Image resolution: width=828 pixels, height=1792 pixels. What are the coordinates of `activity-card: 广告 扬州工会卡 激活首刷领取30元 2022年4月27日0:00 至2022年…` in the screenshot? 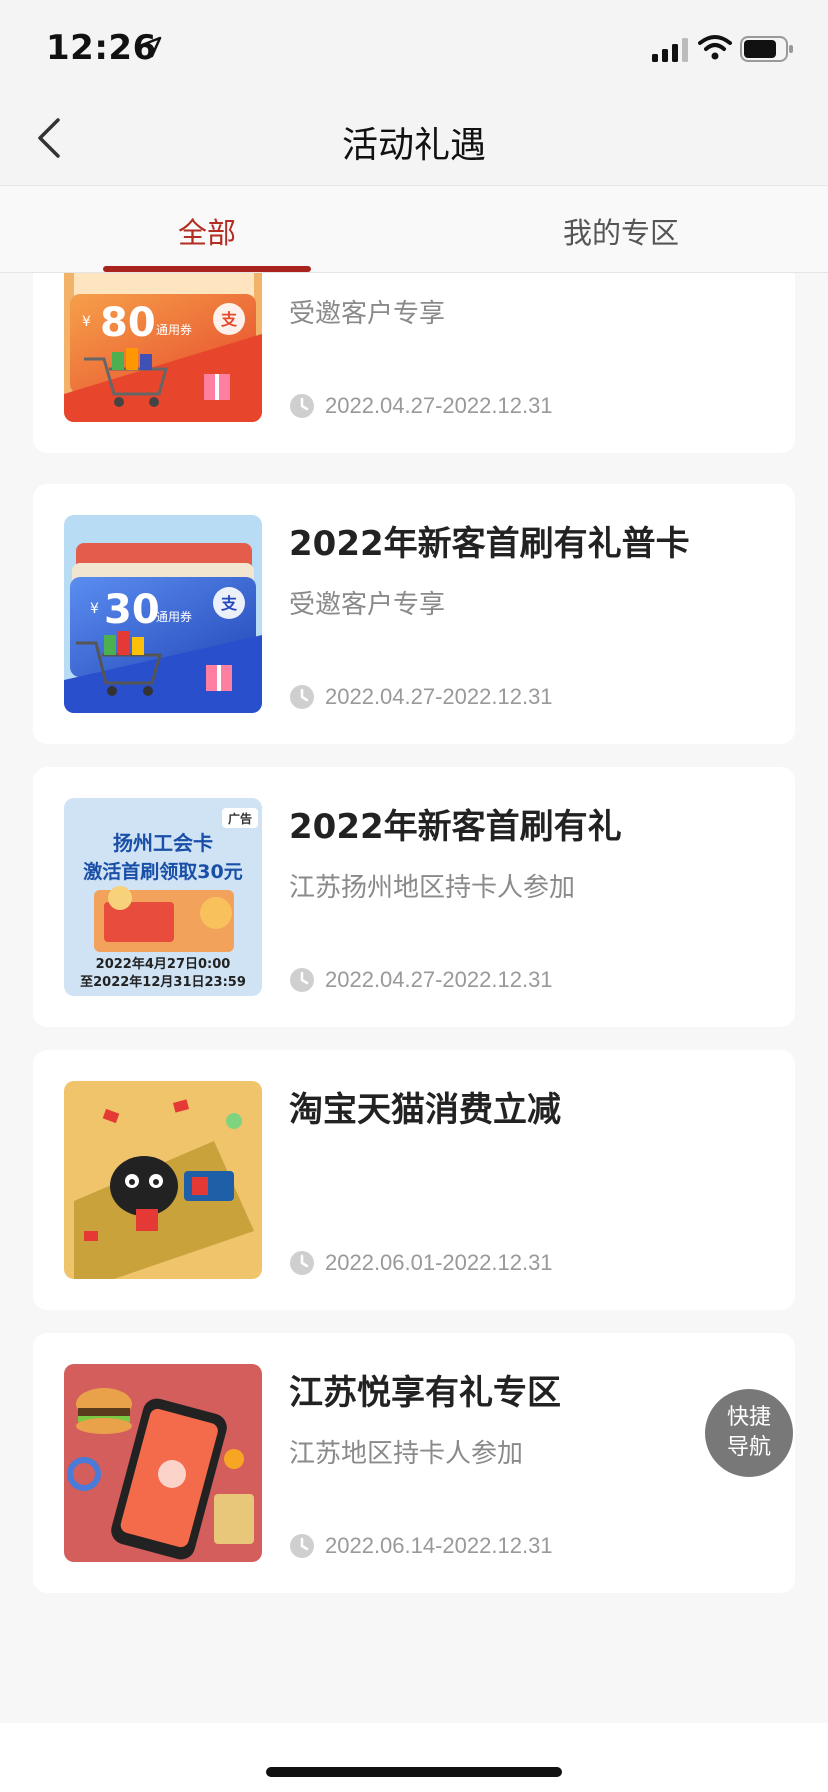 It's located at (414, 897).